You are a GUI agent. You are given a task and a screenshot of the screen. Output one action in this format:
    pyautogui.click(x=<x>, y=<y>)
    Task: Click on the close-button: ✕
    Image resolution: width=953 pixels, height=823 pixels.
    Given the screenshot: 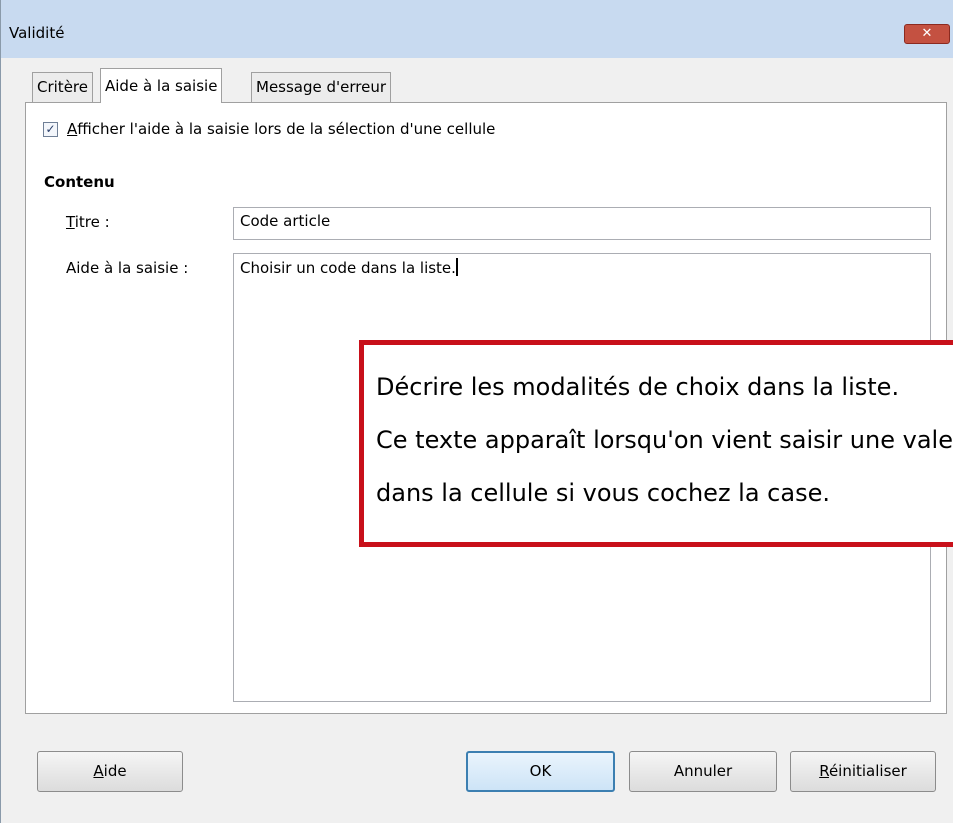 What is the action you would take?
    pyautogui.click(x=927, y=34)
    